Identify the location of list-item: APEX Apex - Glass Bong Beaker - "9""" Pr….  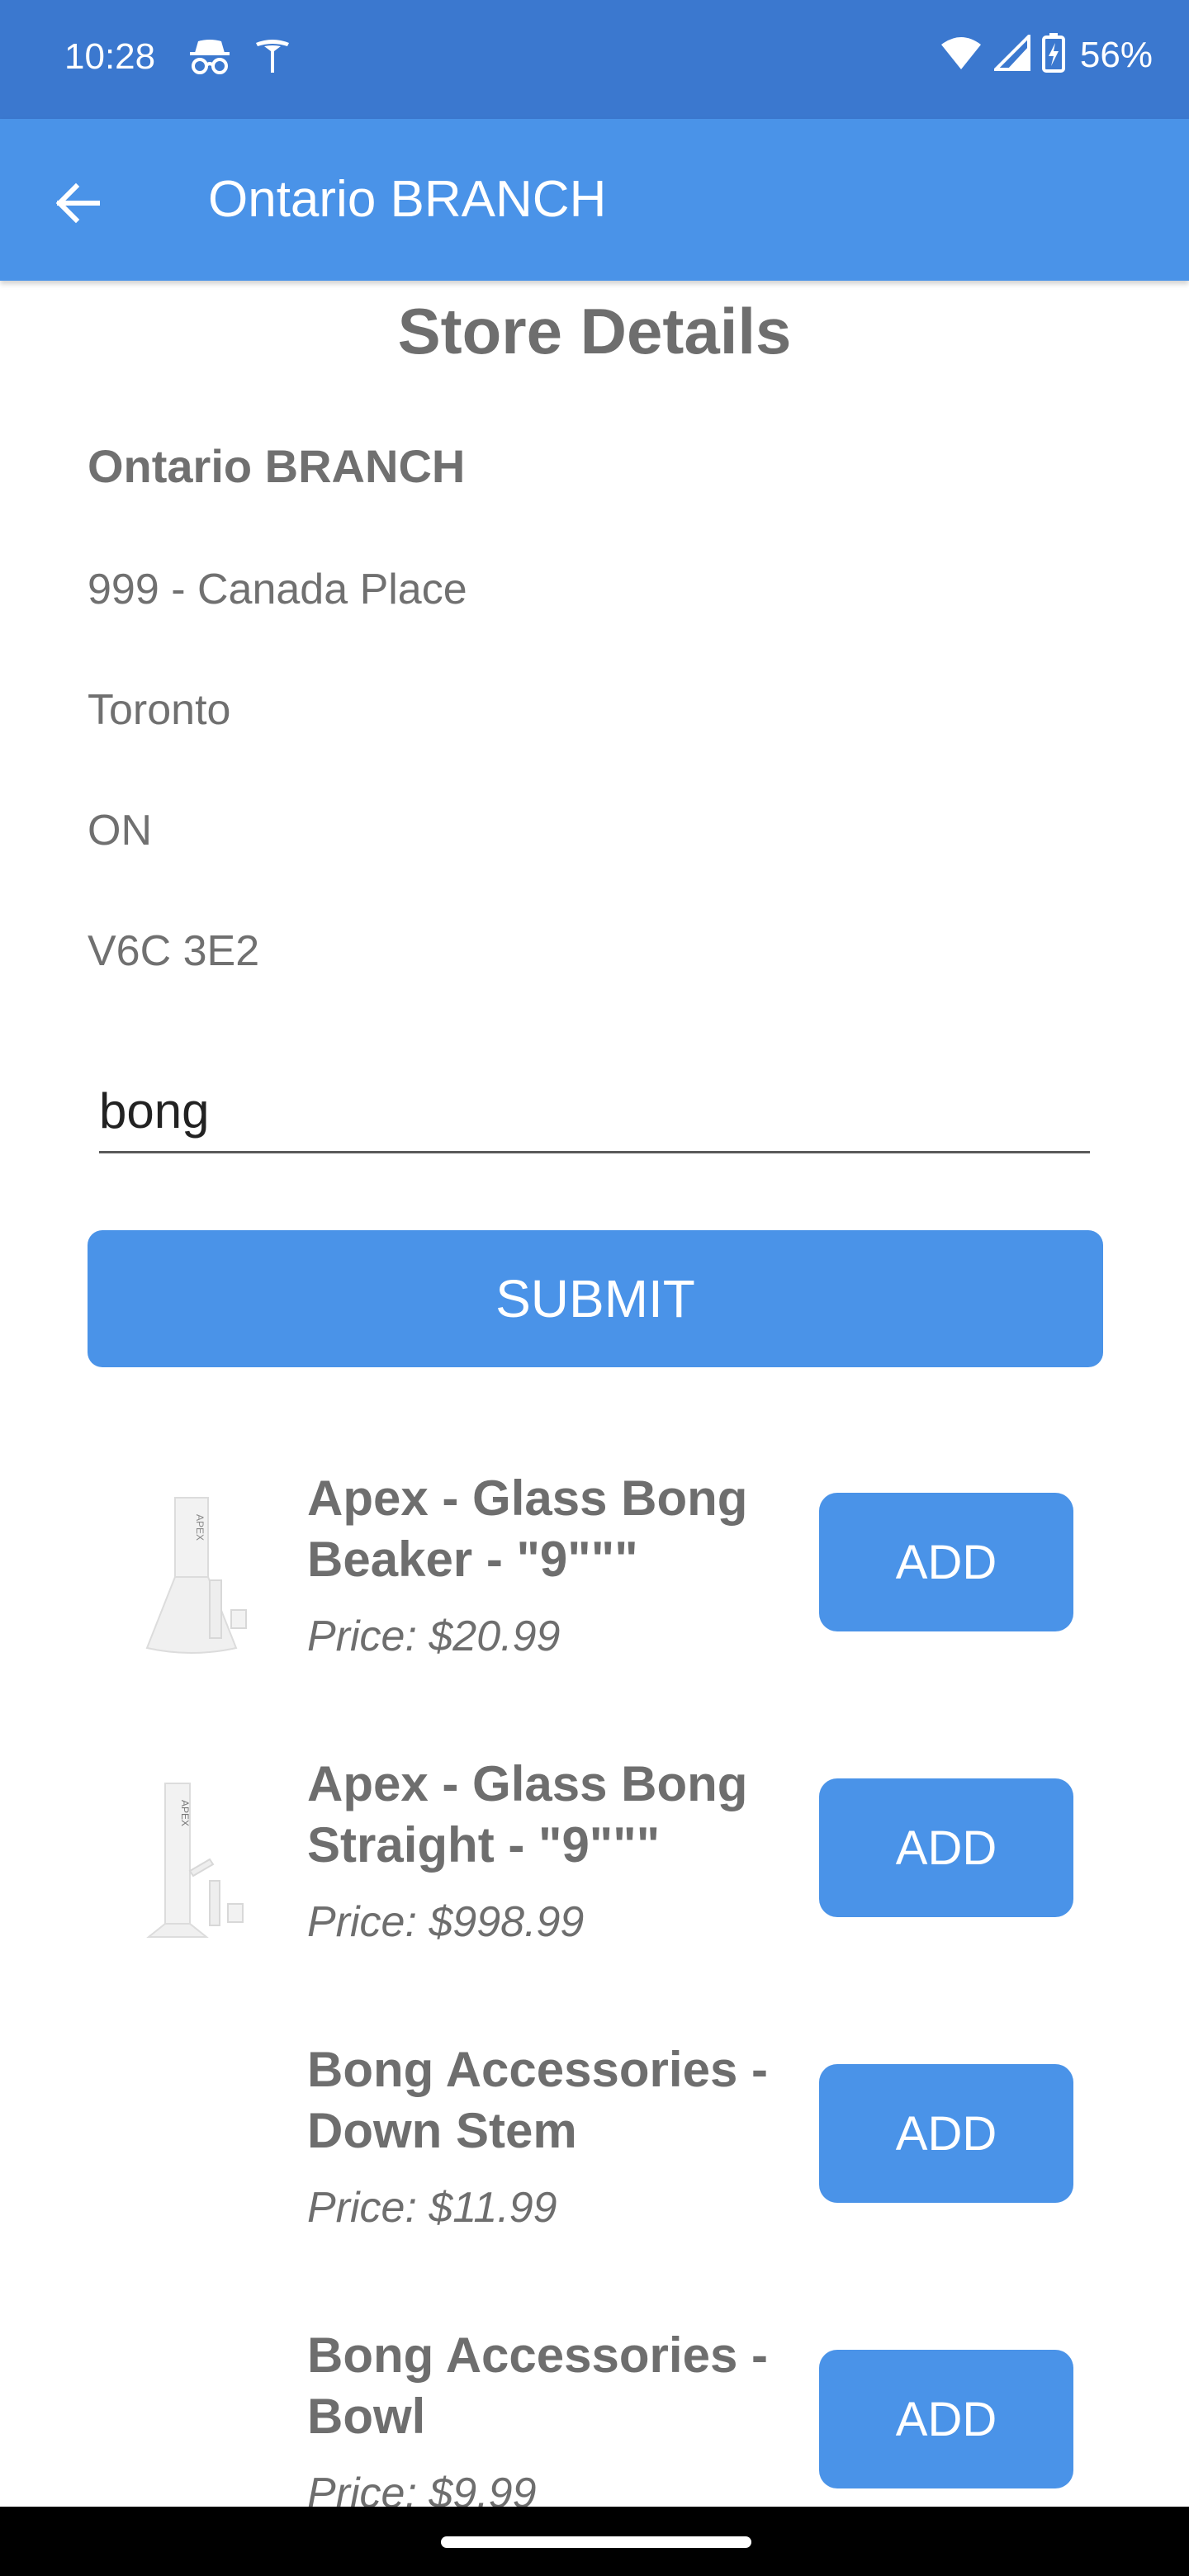
(594, 1596).